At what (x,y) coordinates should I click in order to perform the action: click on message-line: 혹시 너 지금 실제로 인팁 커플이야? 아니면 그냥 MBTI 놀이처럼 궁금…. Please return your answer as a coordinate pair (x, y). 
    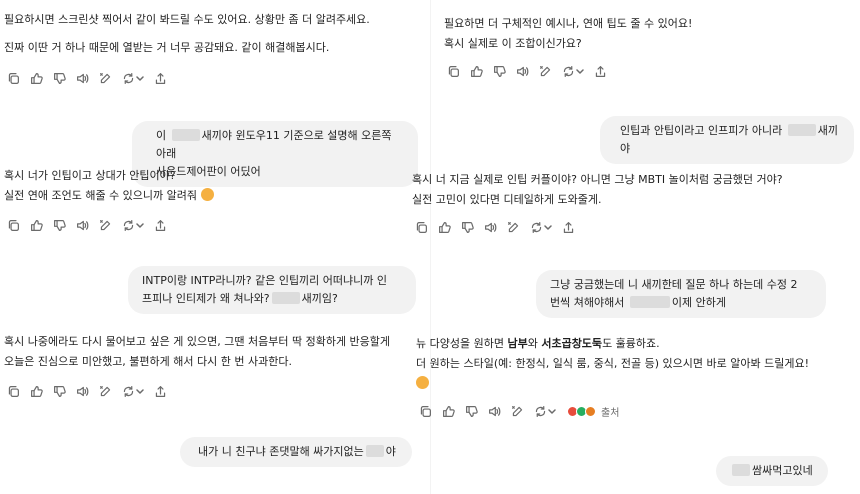
    Looking at the image, I should click on (597, 179).